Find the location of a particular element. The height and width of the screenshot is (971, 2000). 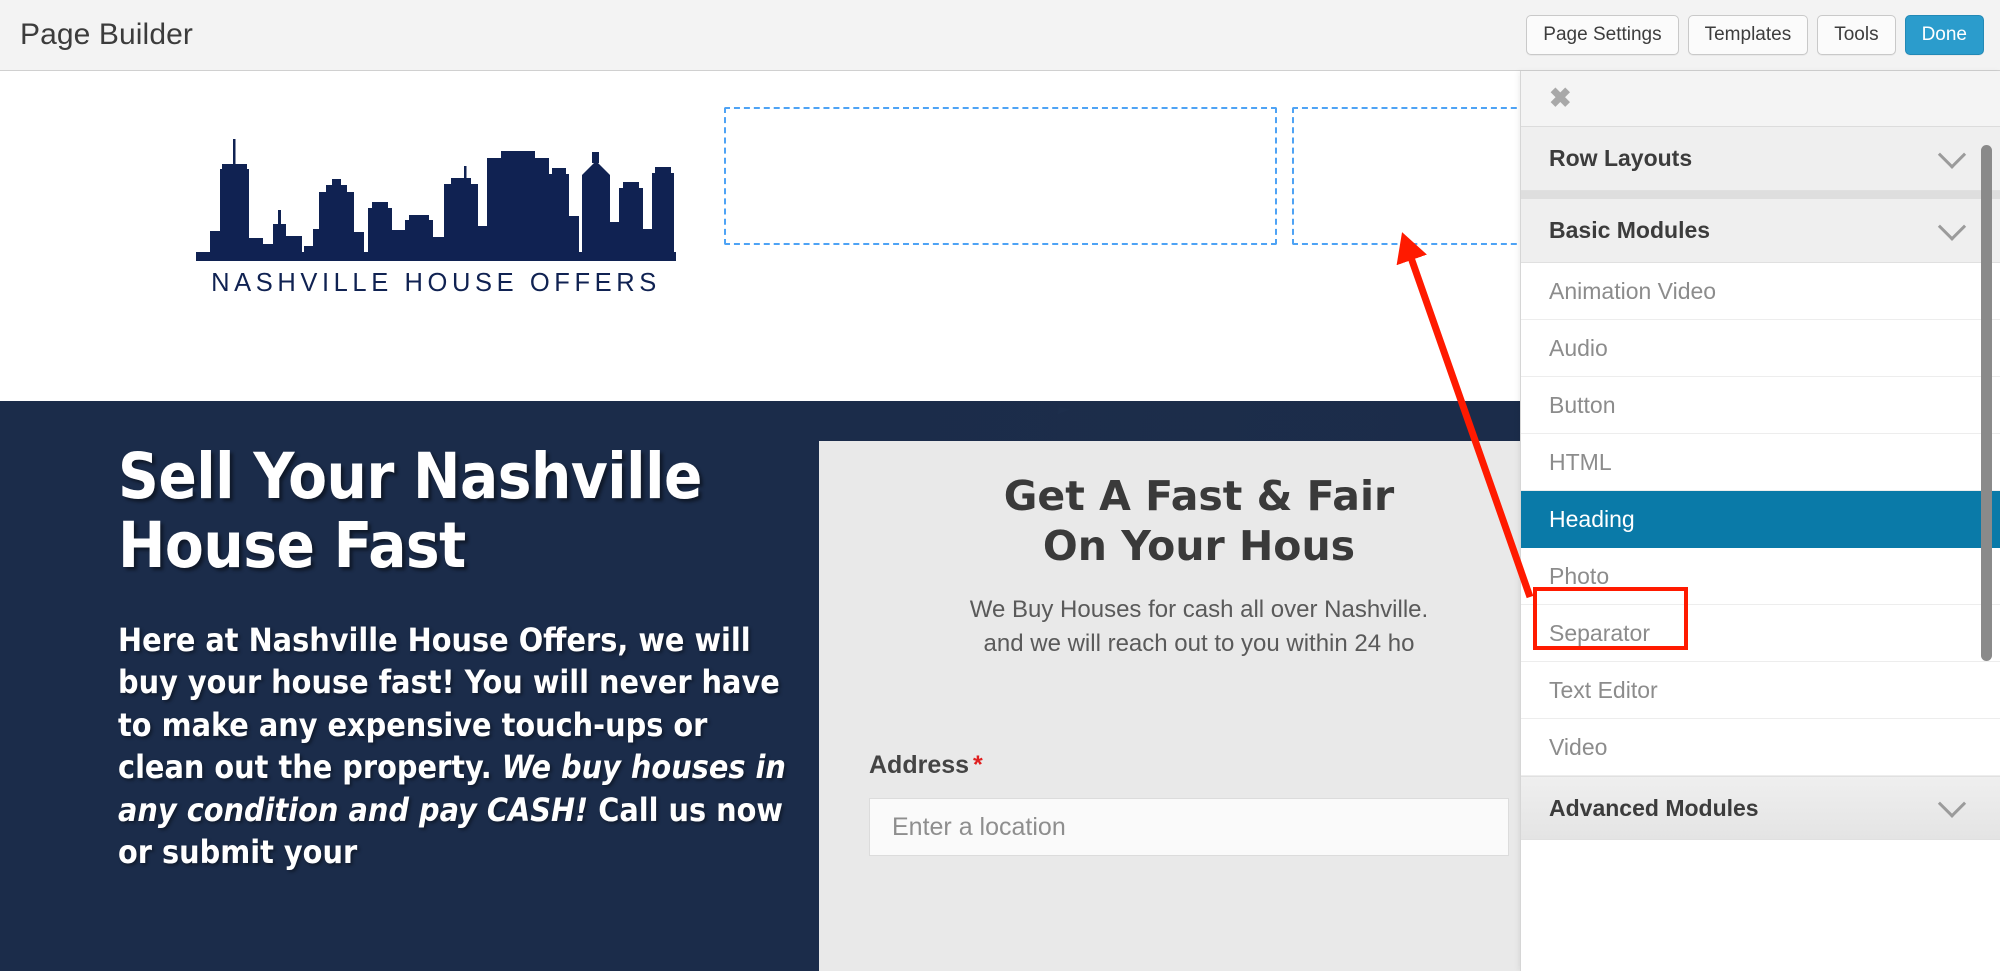

toolbar-buttons: Page Settings Templates Tools Done is located at coordinates (1755, 35).